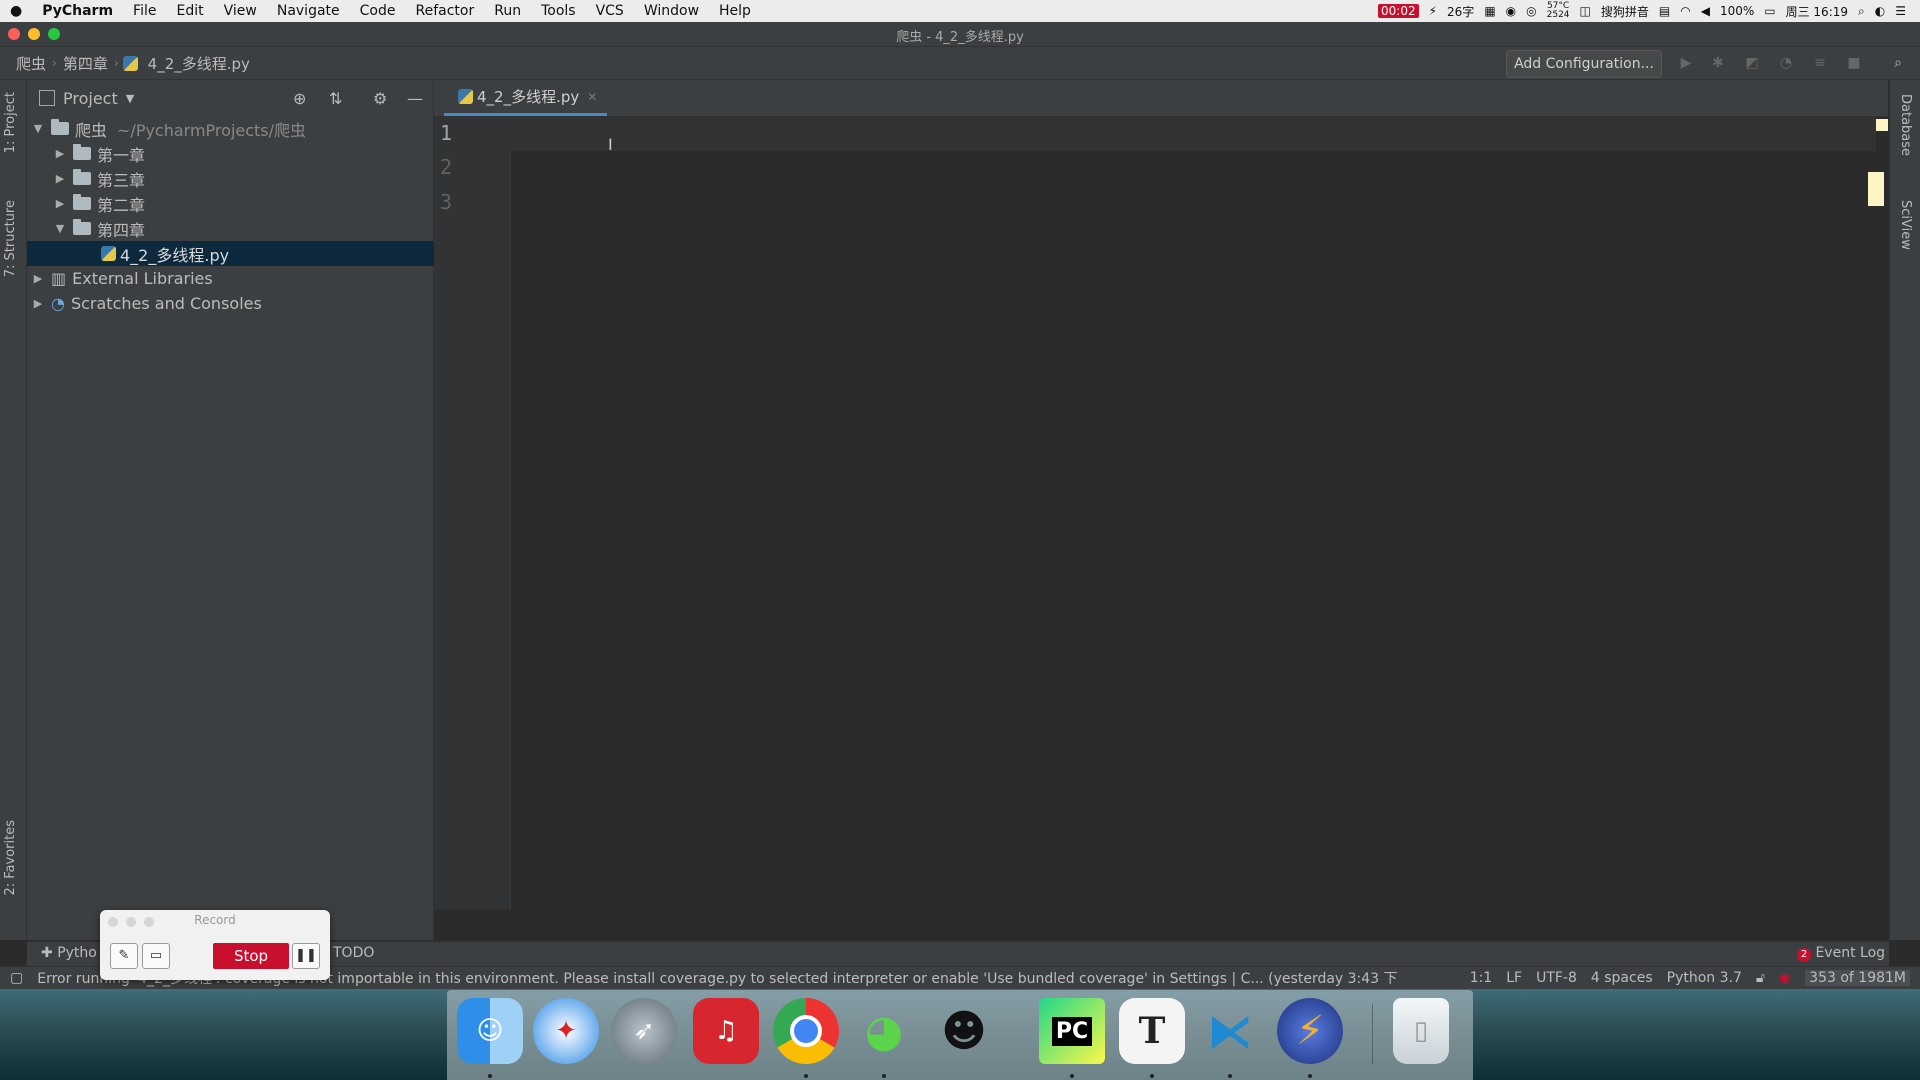 The image size is (1920, 1080). What do you see at coordinates (1882, 125) in the screenshot?
I see `analysis-status-icon` at bounding box center [1882, 125].